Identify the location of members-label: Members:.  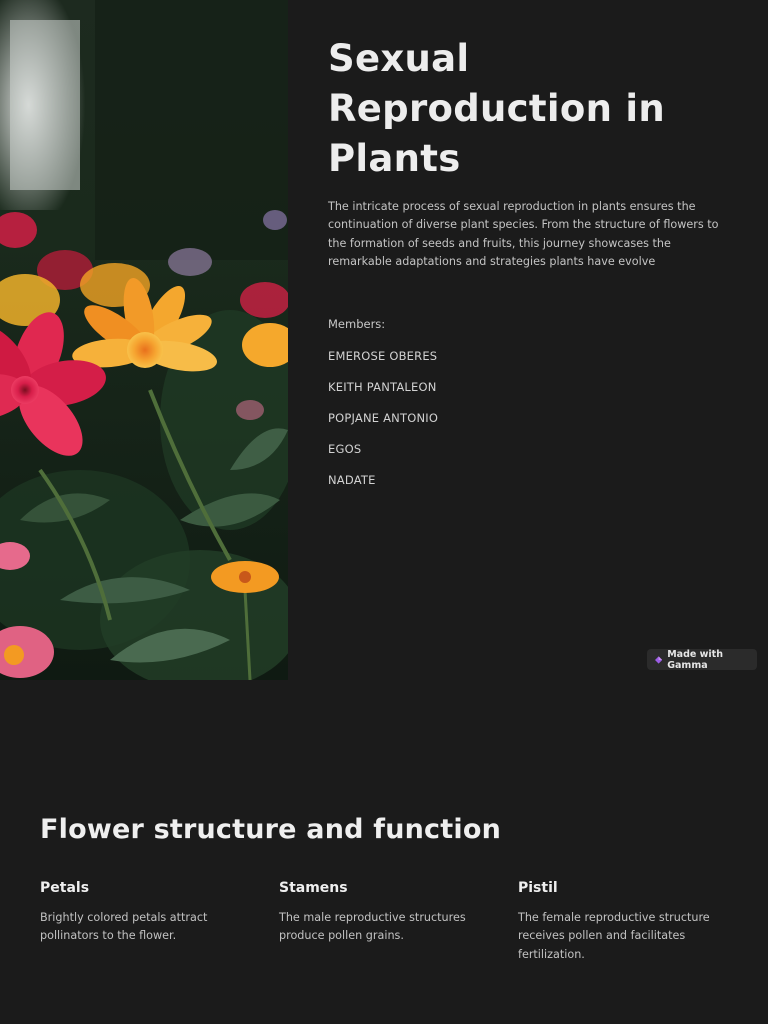
(357, 324).